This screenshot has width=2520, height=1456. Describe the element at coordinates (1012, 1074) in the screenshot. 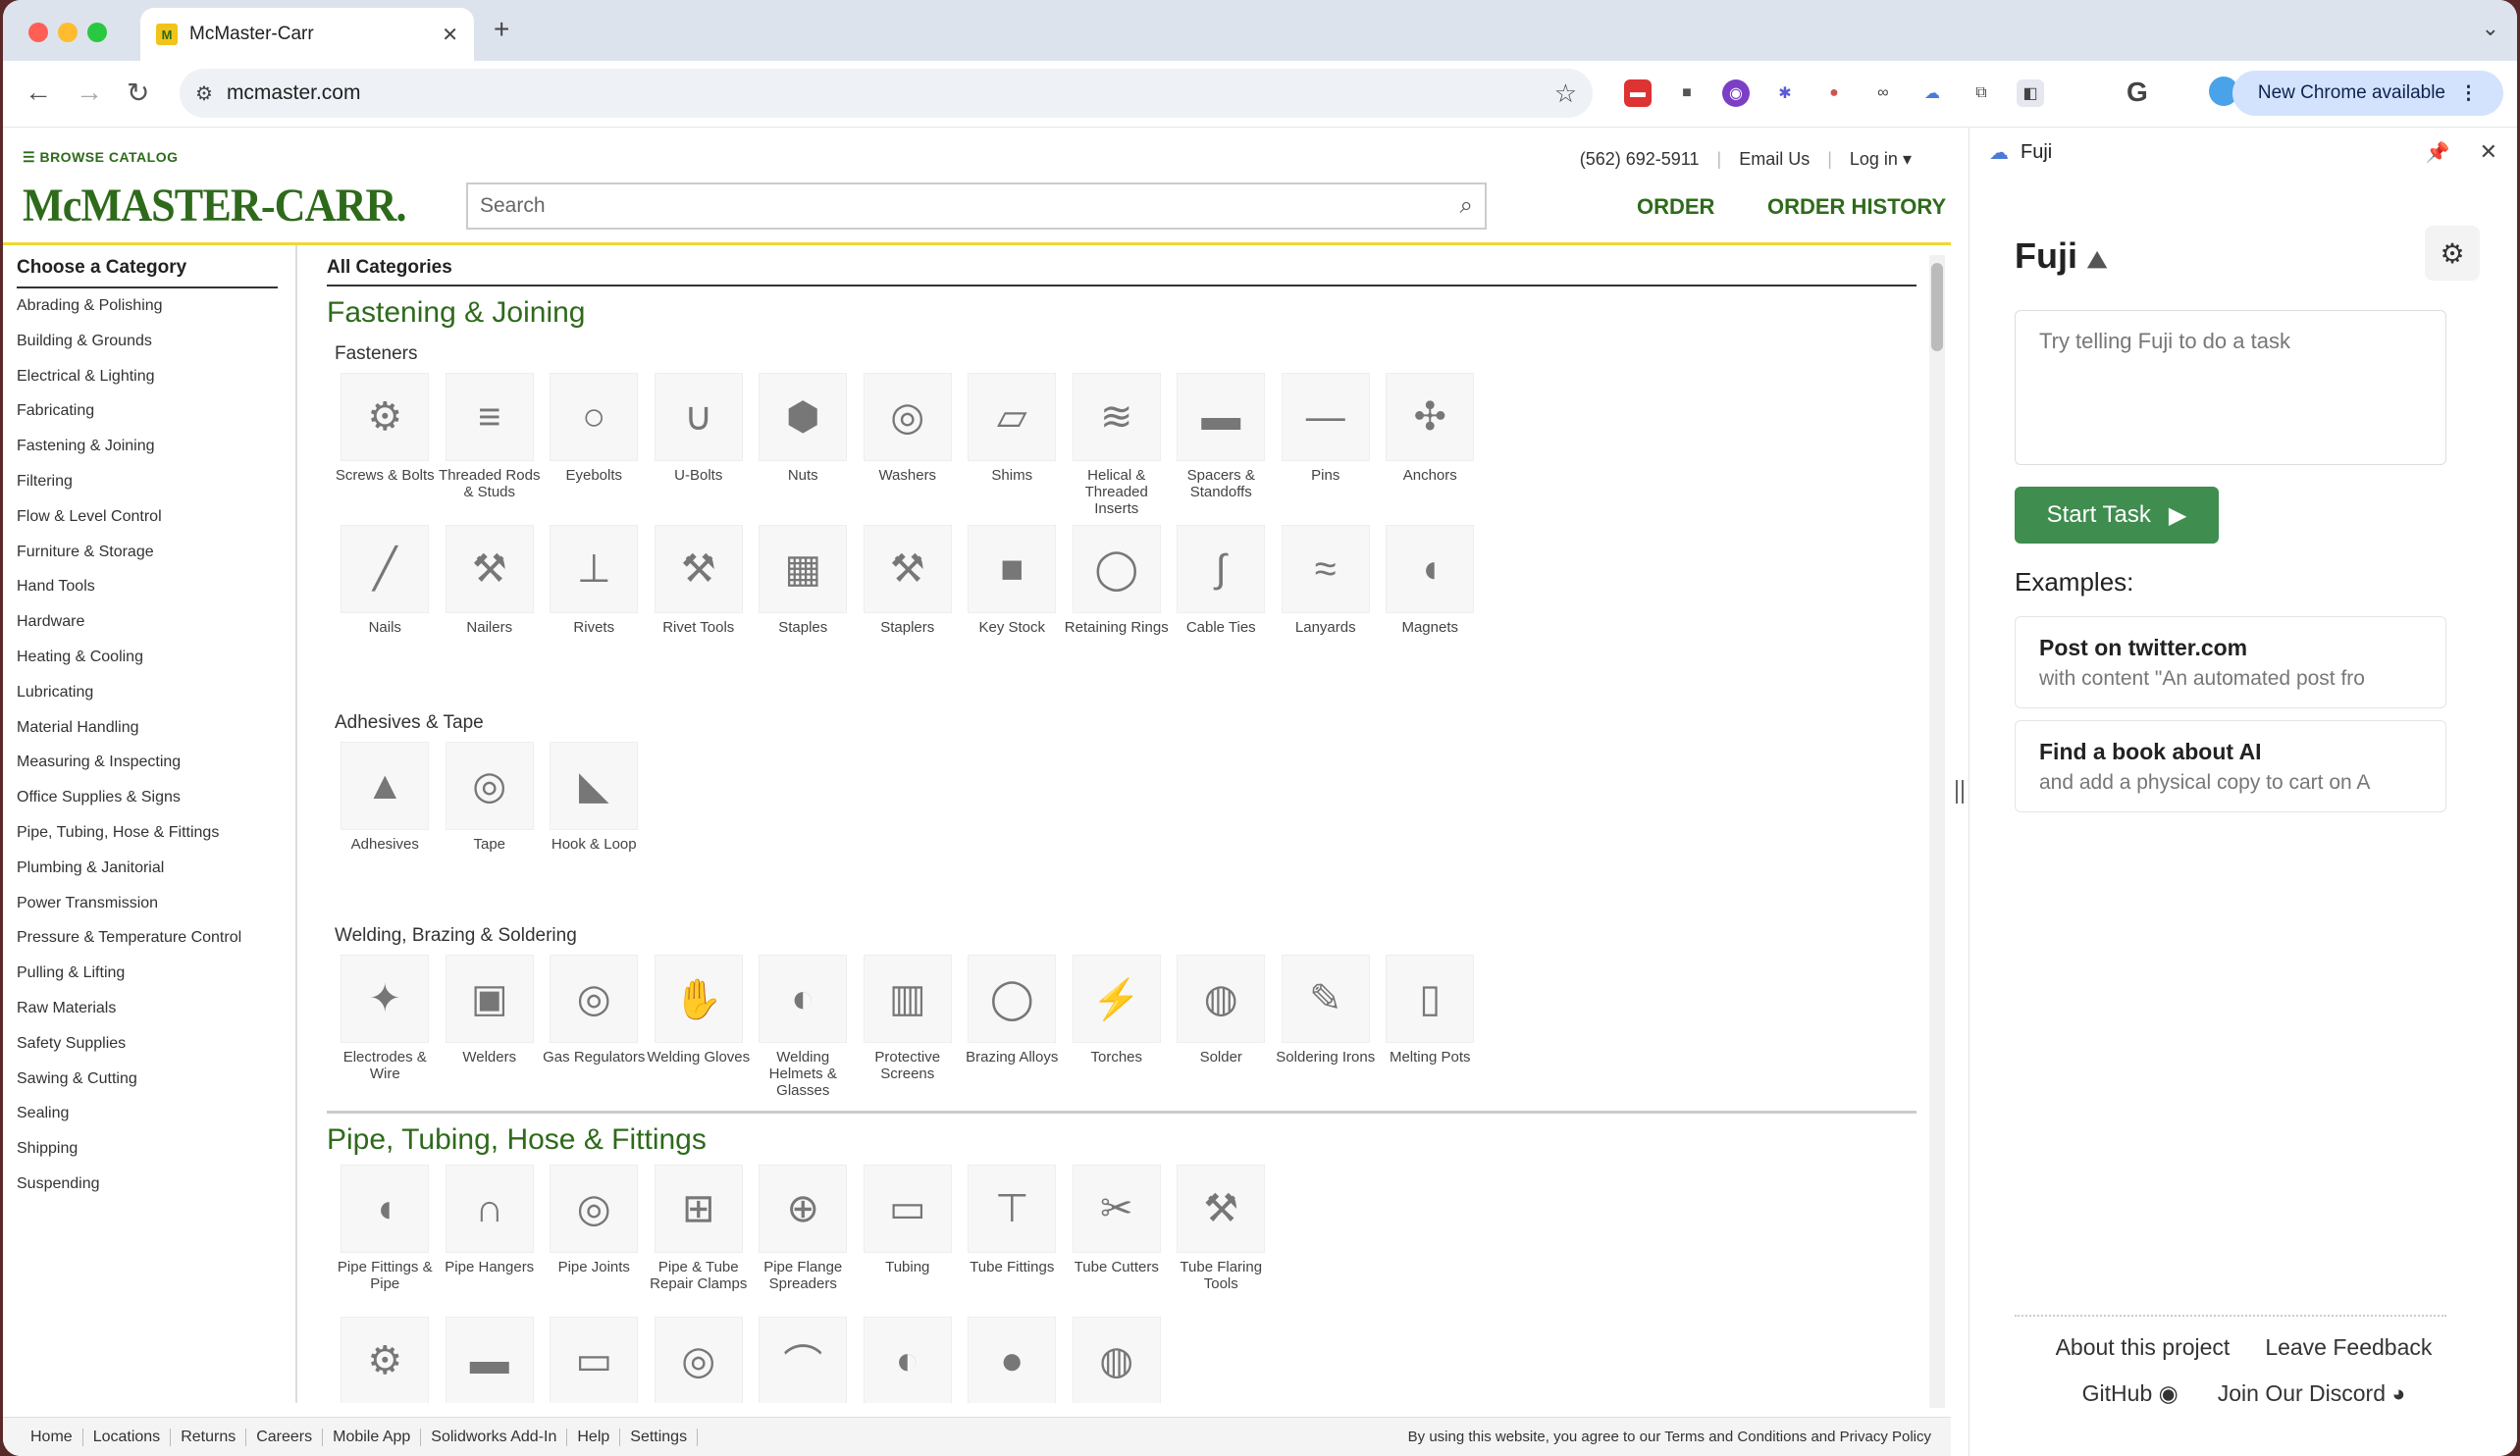

I see `product-label: Brazing Alloys` at that location.